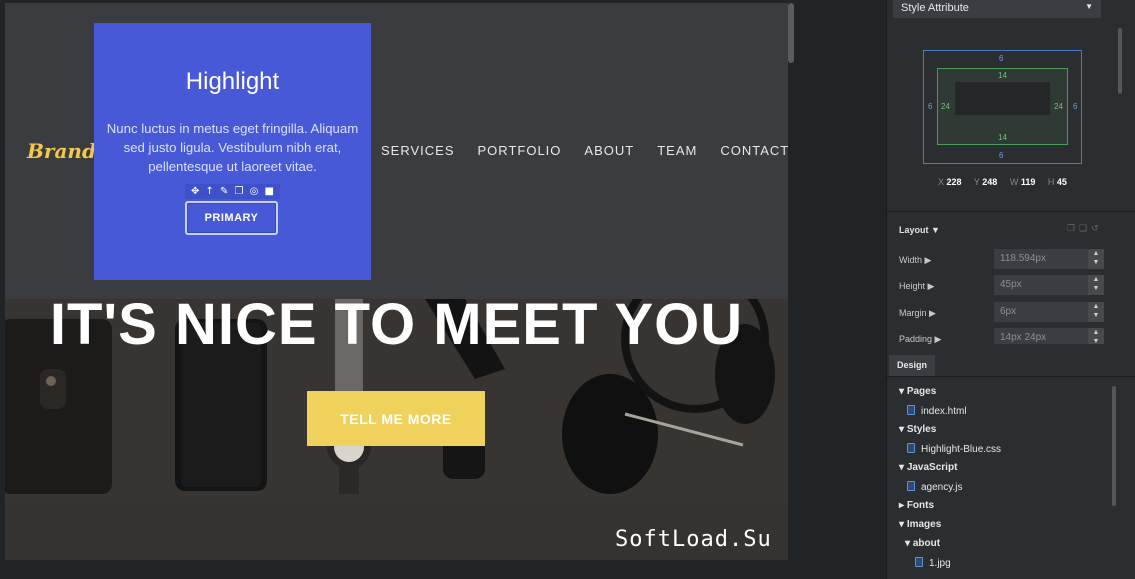 The height and width of the screenshot is (579, 1135). Describe the element at coordinates (928, 467) in the screenshot. I see `tree-item-javascript: ▾ JavaScript` at that location.